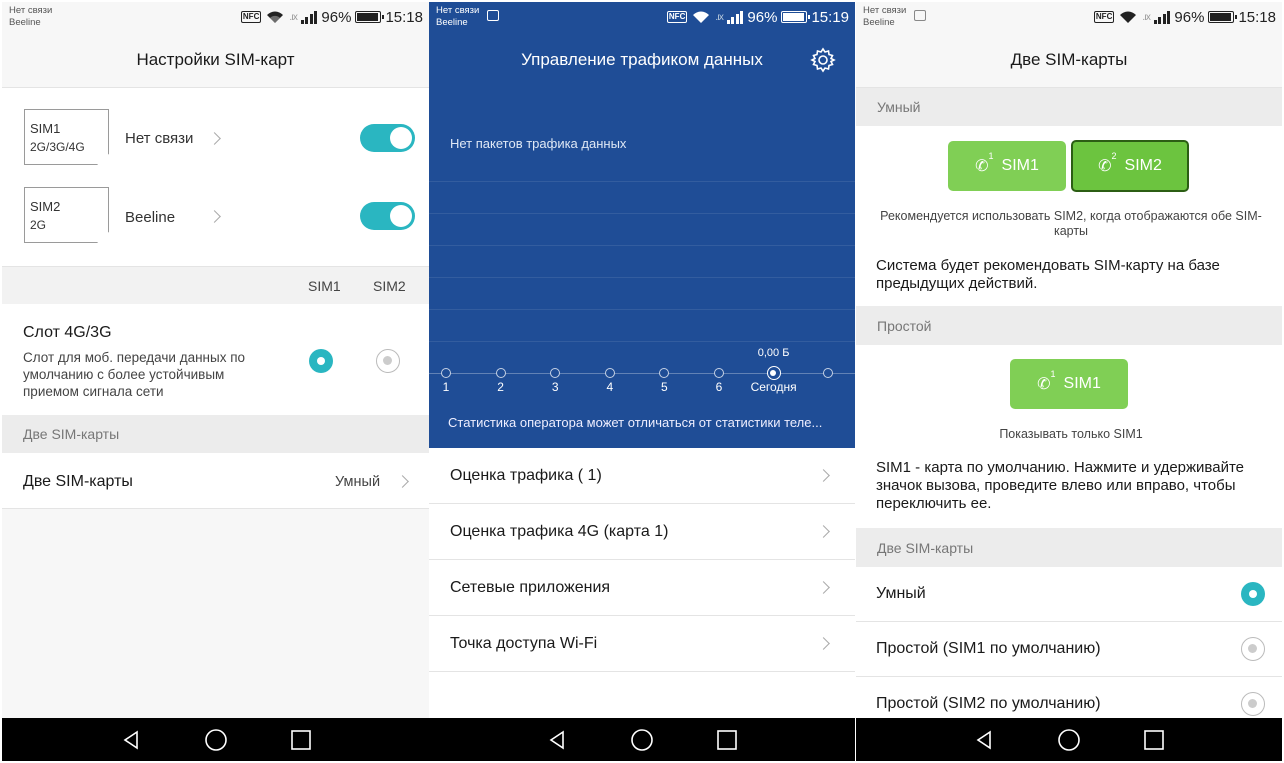  I want to click on no-signal-icon: .ıx, so click(293, 17).